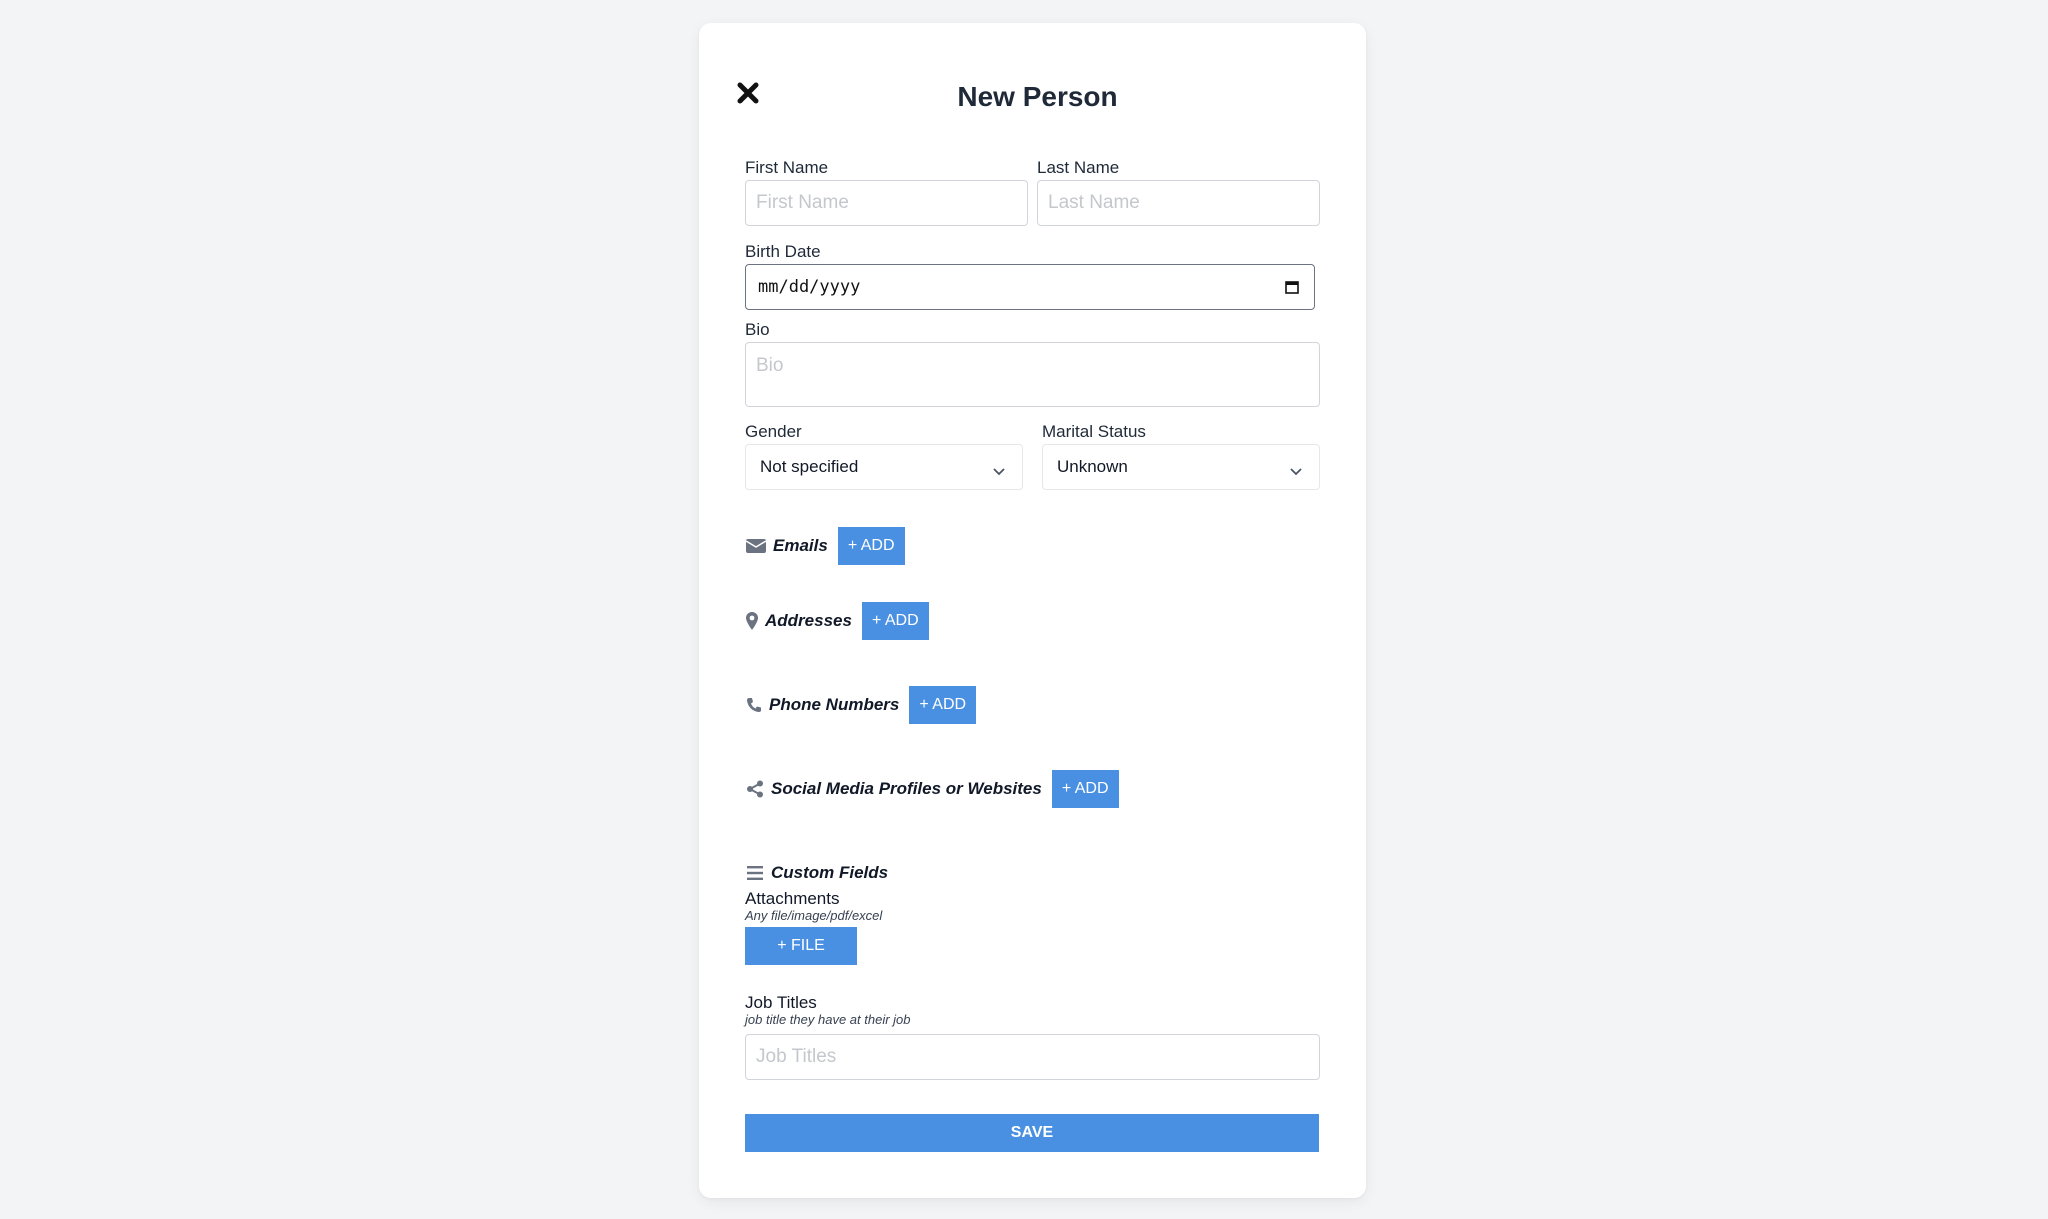  I want to click on social-label: Social Media Profiles or Websites, so click(906, 788).